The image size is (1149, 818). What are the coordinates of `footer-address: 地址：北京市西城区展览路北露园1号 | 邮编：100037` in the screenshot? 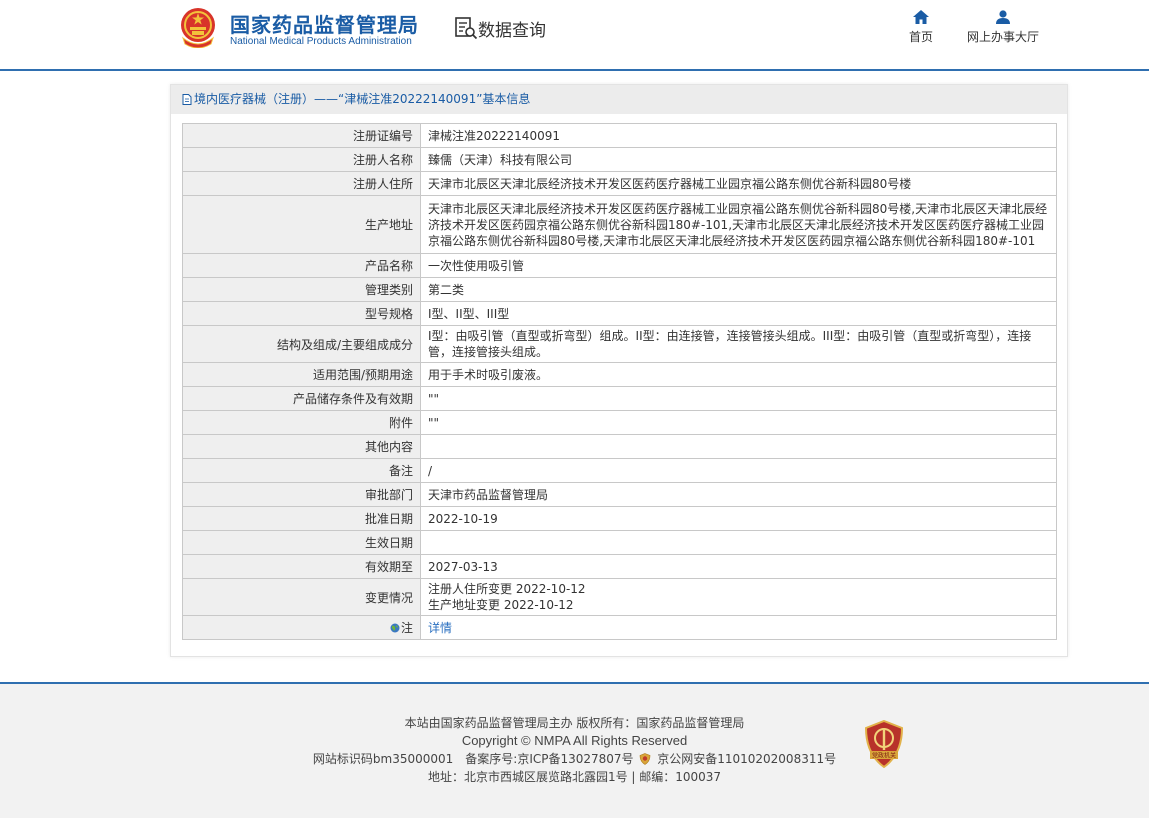 It's located at (574, 777).